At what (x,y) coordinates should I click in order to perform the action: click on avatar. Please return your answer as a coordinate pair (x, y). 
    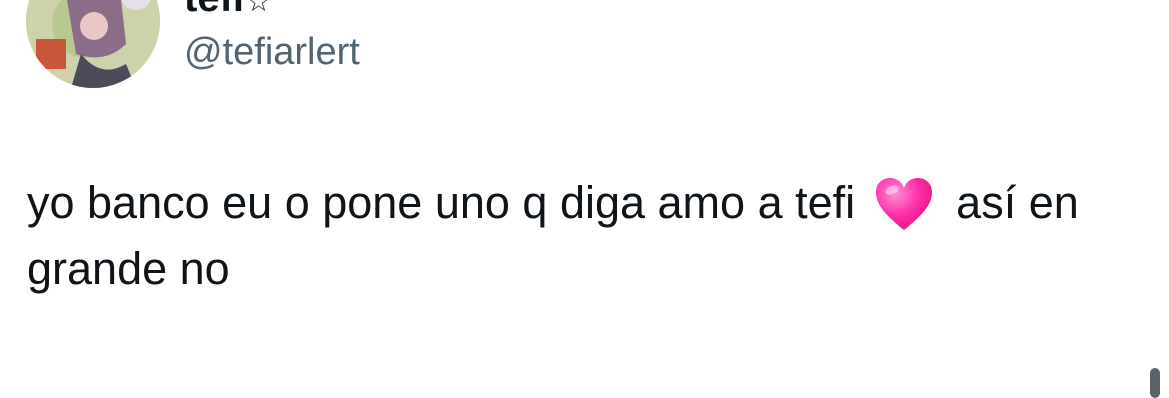
    Looking at the image, I should click on (93, 44).